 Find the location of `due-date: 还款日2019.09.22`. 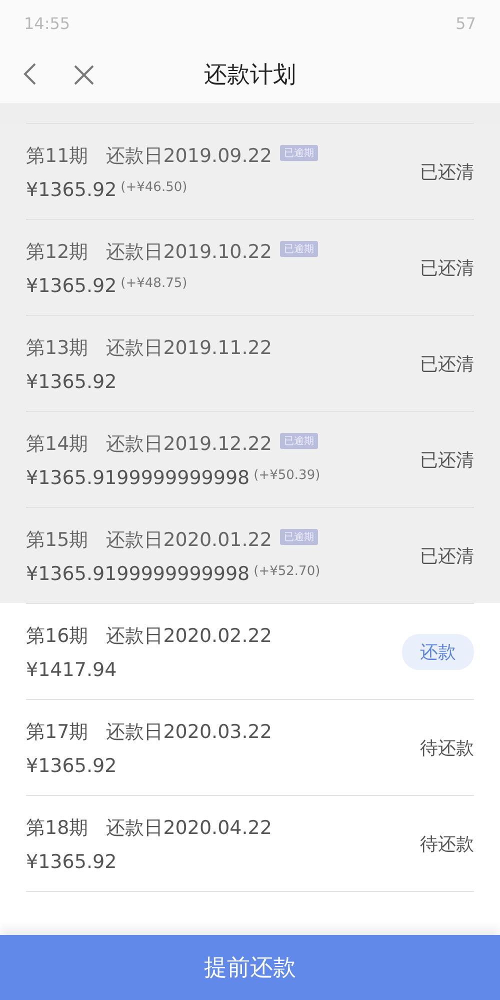

due-date: 还款日2019.09.22 is located at coordinates (189, 156).